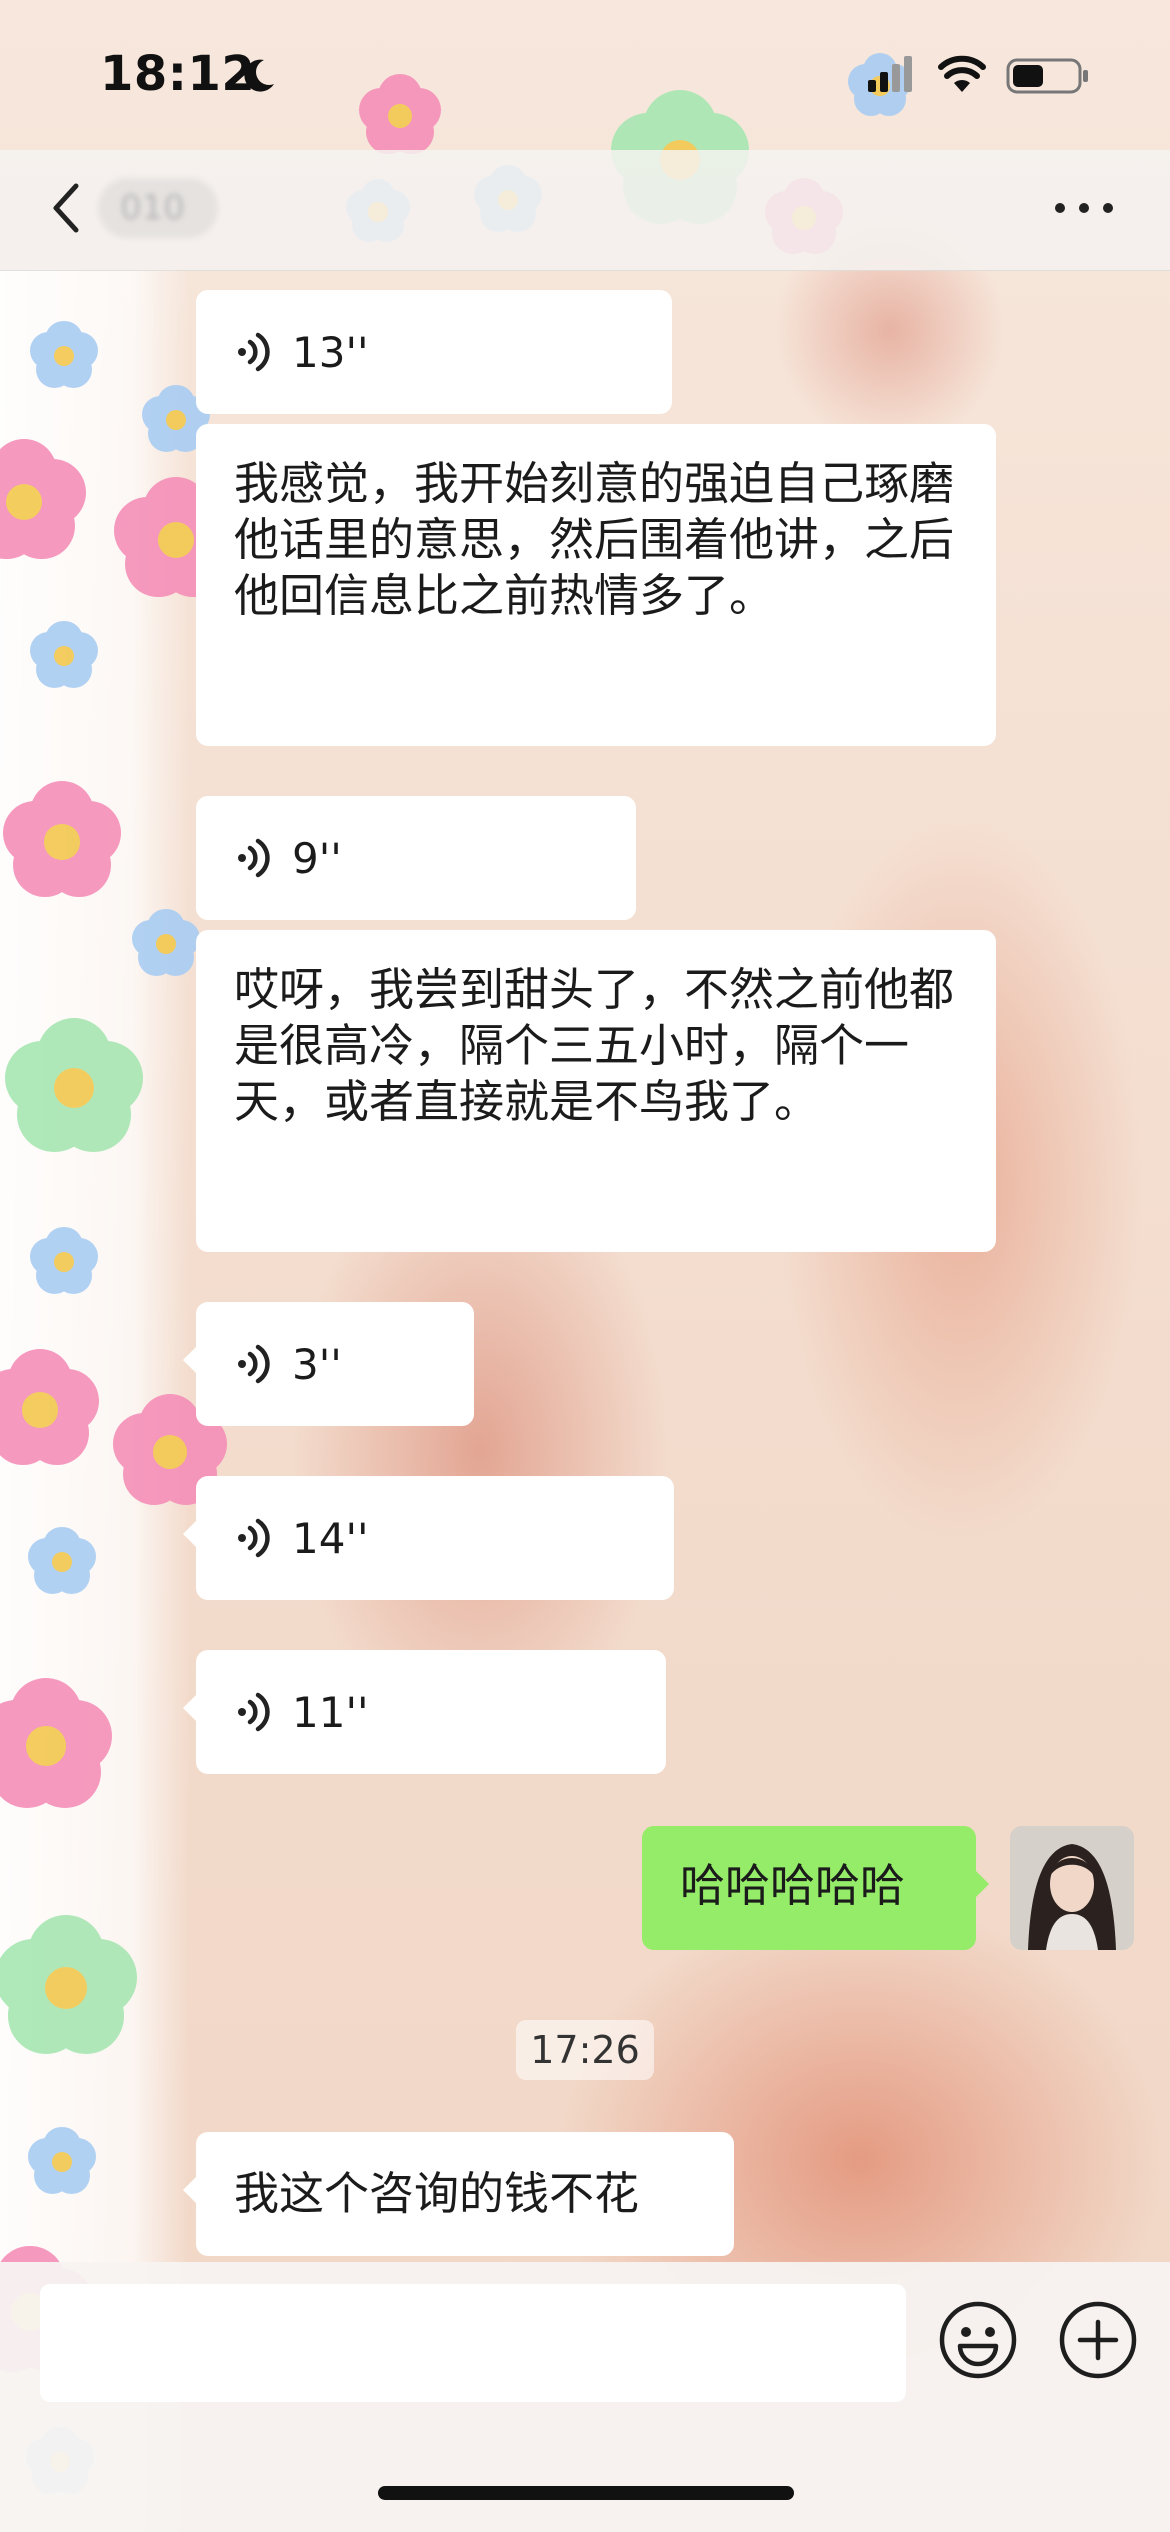  What do you see at coordinates (95, 1401) in the screenshot?
I see `wallpaper-fade` at bounding box center [95, 1401].